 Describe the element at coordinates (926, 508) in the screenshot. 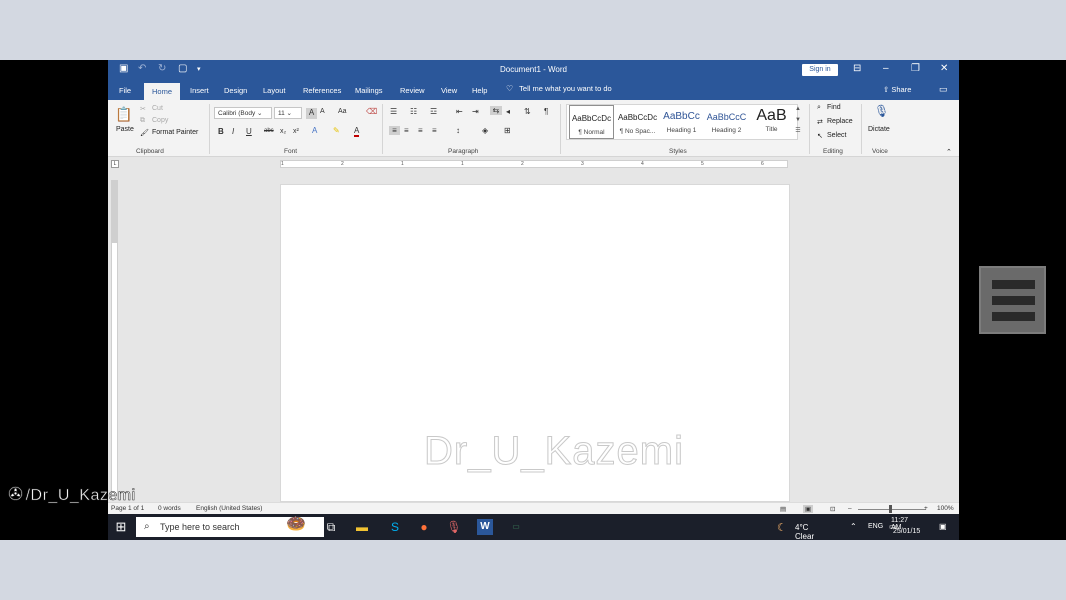

I see `zoom-in-icon: +` at that location.